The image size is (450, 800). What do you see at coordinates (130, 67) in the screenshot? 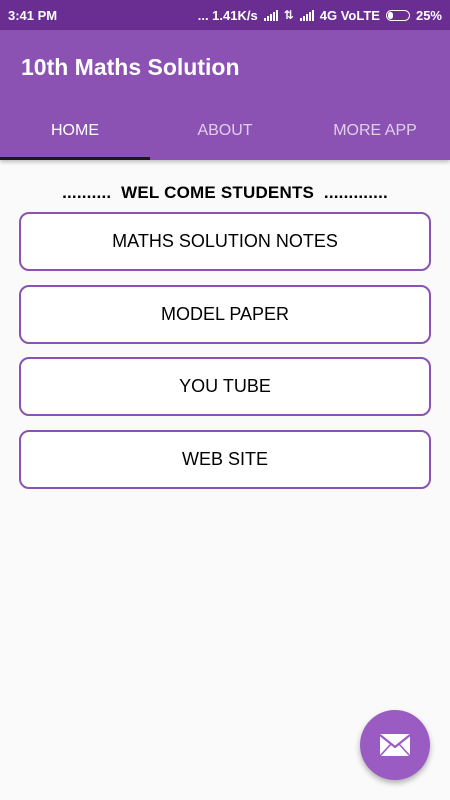
I see `app-title: 10th Maths Solution` at bounding box center [130, 67].